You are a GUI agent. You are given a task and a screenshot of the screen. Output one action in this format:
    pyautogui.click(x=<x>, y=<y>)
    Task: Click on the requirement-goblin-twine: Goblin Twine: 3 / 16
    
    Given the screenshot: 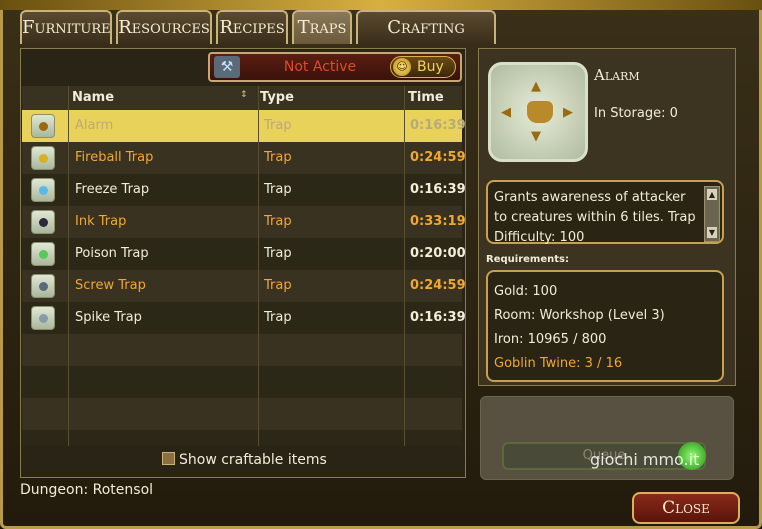 What is the action you would take?
    pyautogui.click(x=558, y=363)
    